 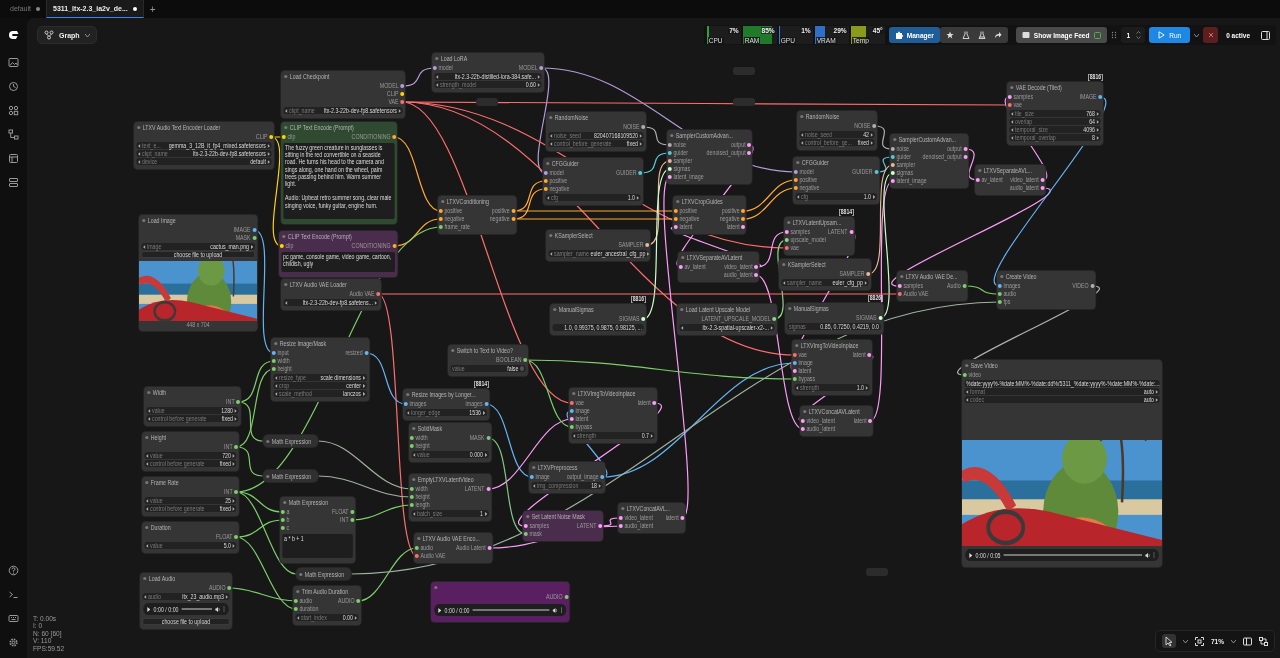 What do you see at coordinates (152, 9) in the screenshot?
I see `new-tab-button: +` at bounding box center [152, 9].